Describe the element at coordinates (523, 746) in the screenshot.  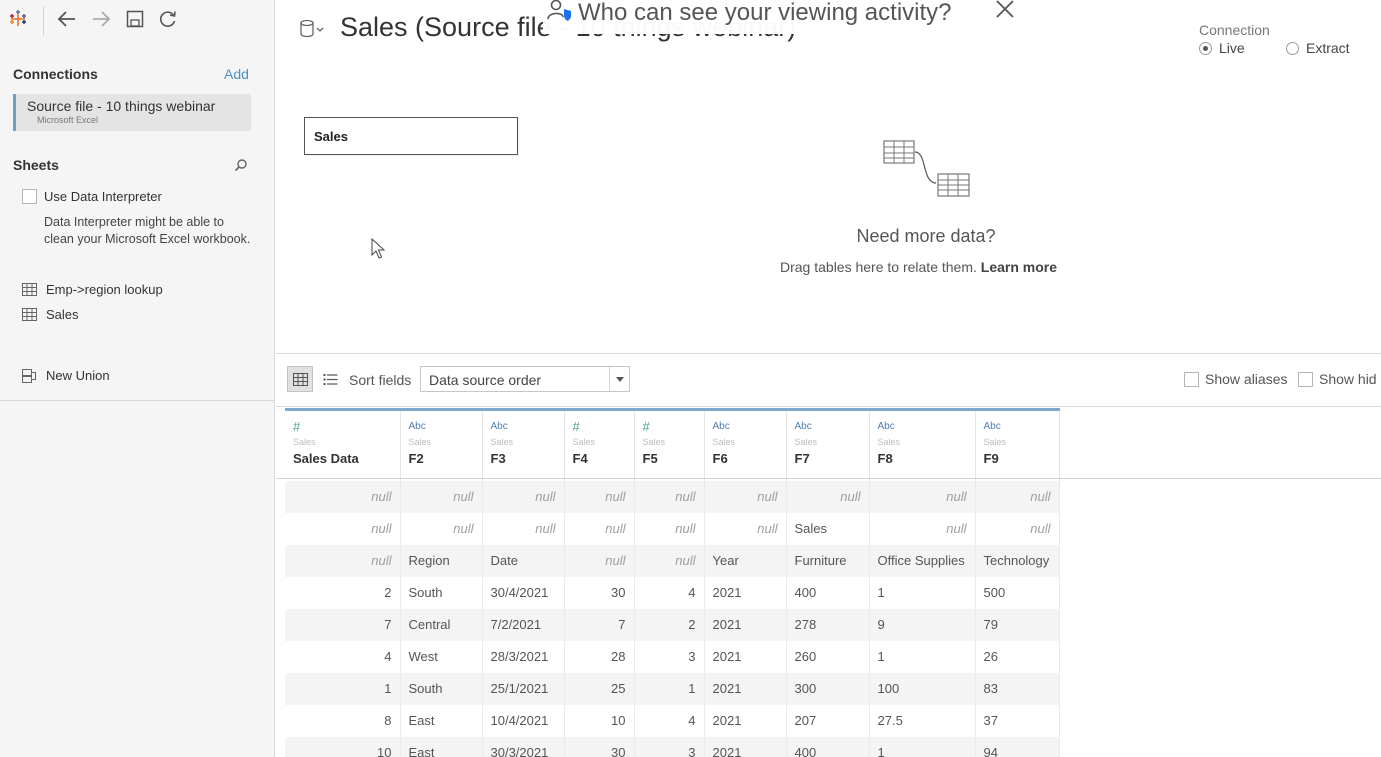
I see `table-cell: 30/3/2021` at that location.